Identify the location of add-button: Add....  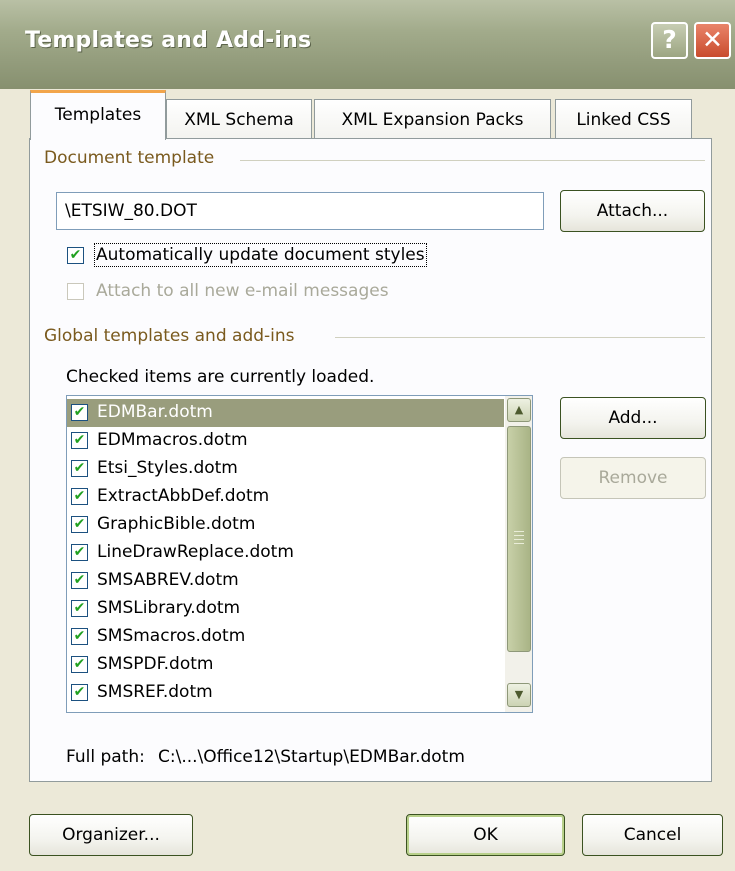
(633, 418).